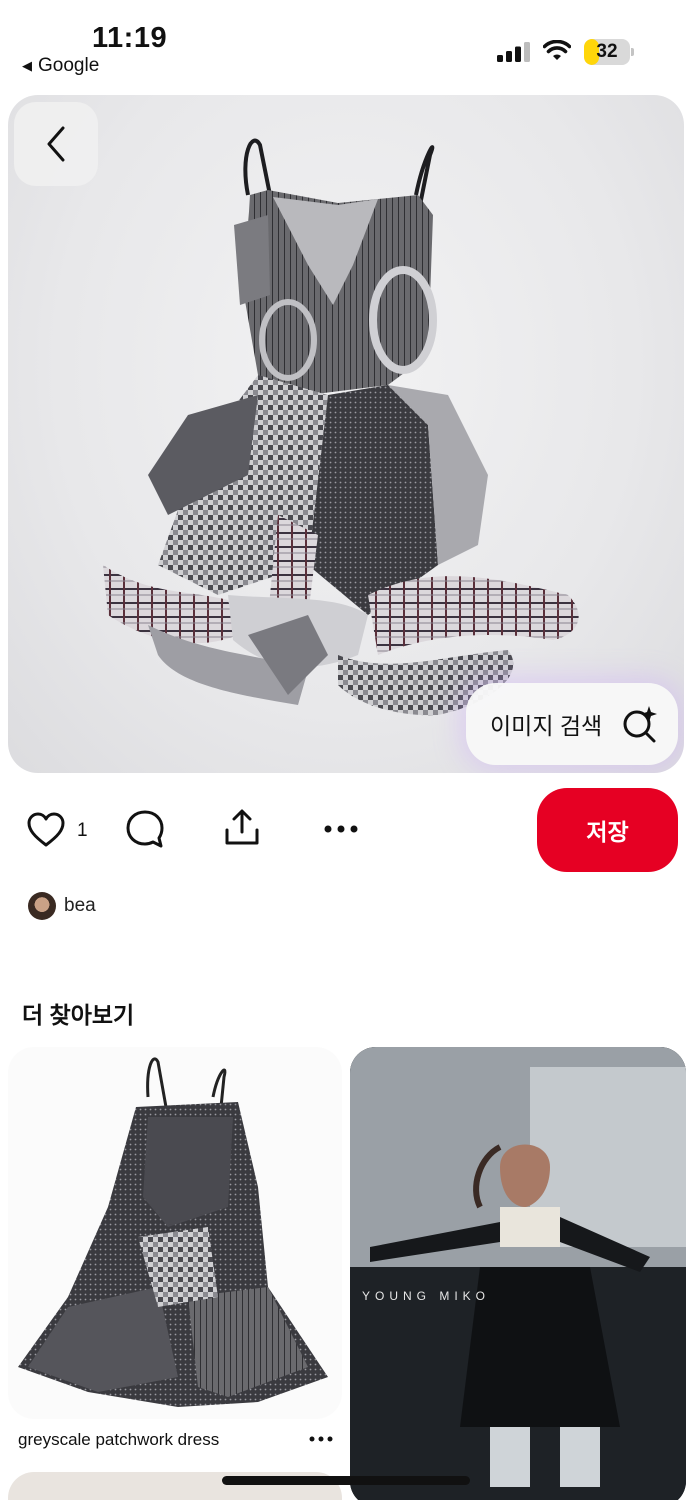 This screenshot has height=1500, width=692. Describe the element at coordinates (62, 906) in the screenshot. I see `pin-author: bea` at that location.